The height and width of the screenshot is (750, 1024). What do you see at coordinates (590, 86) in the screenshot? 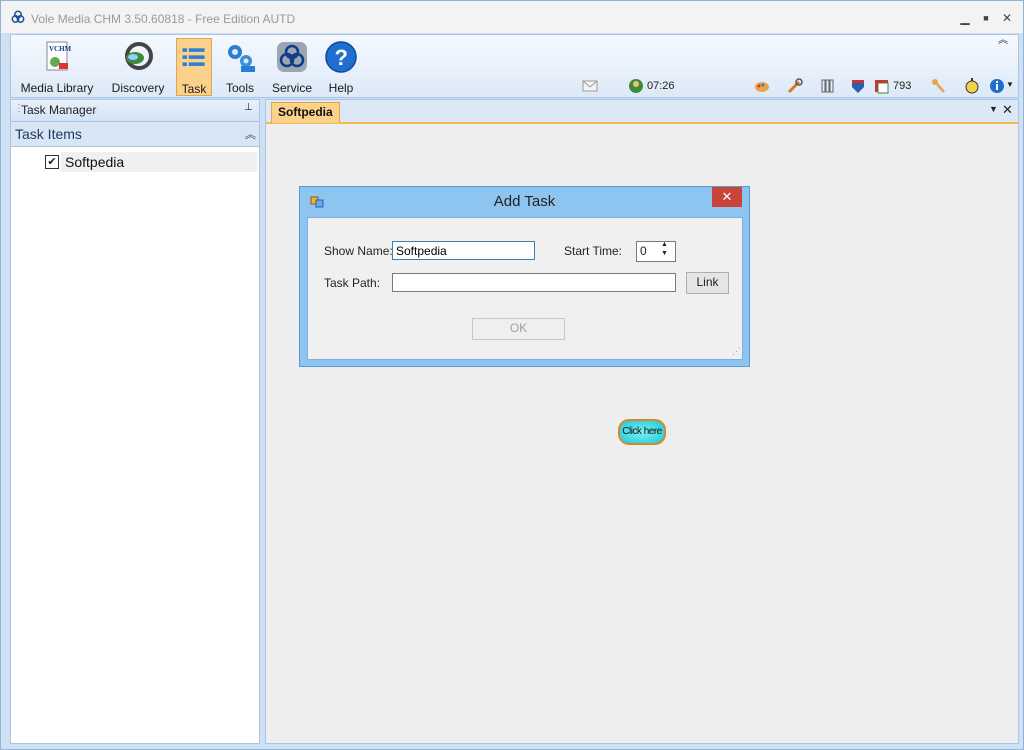
I see `mail-icon` at bounding box center [590, 86].